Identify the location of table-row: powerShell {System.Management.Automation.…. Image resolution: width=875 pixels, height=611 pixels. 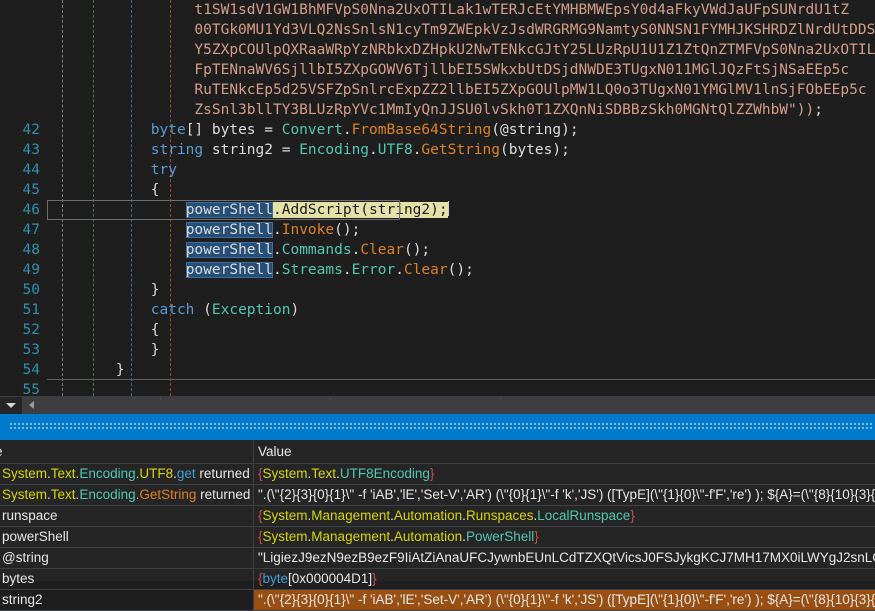
(437, 537).